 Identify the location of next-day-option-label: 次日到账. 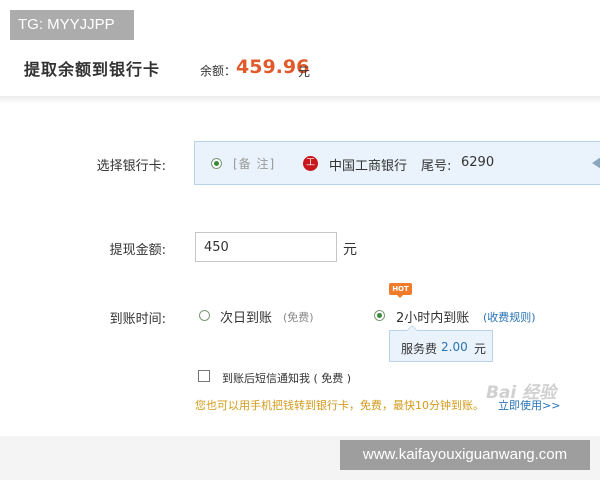
(246, 316).